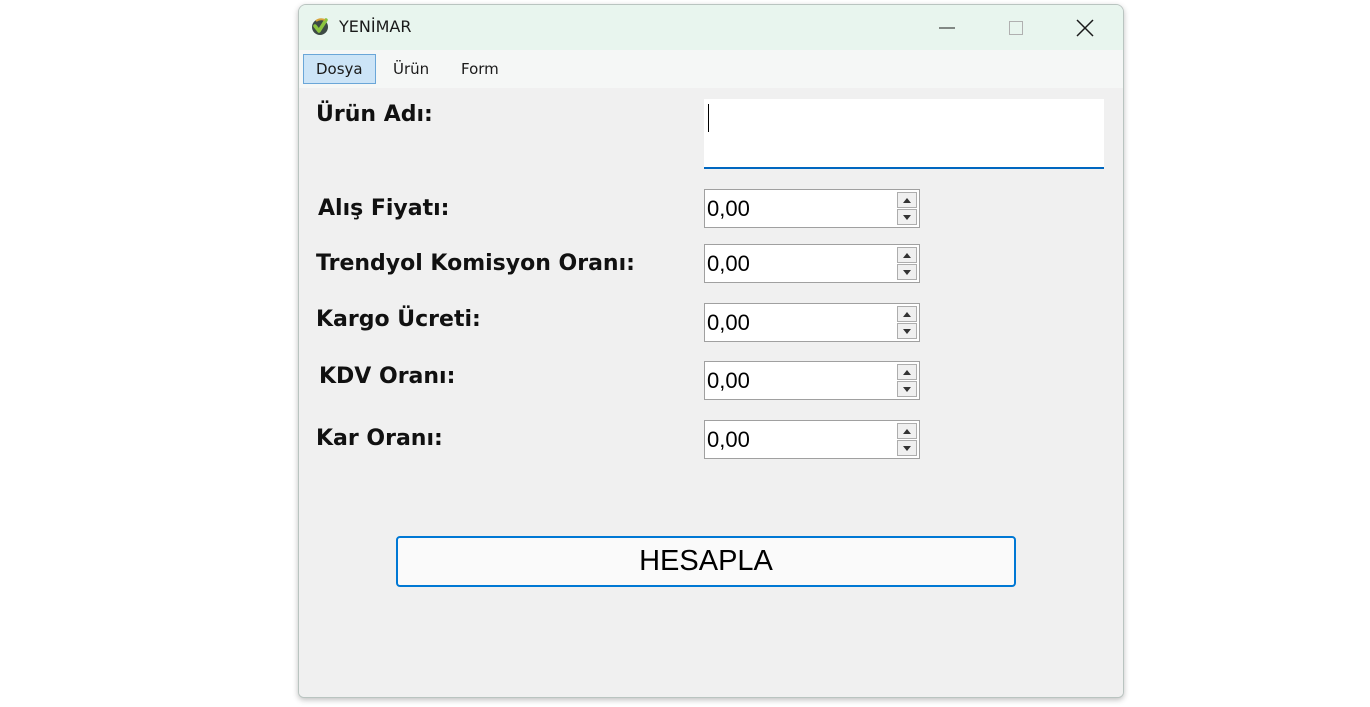  What do you see at coordinates (728, 439) in the screenshot?
I see `profit-rate-value: 0,00` at bounding box center [728, 439].